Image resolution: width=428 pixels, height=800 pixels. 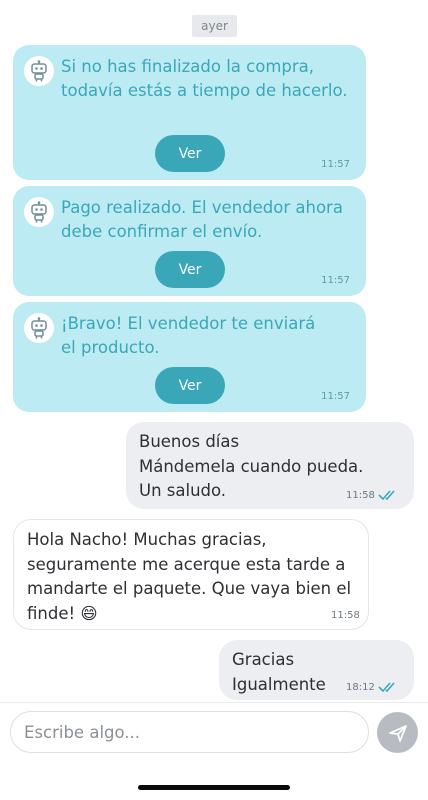 What do you see at coordinates (189, 732) in the screenshot?
I see `message-input` at bounding box center [189, 732].